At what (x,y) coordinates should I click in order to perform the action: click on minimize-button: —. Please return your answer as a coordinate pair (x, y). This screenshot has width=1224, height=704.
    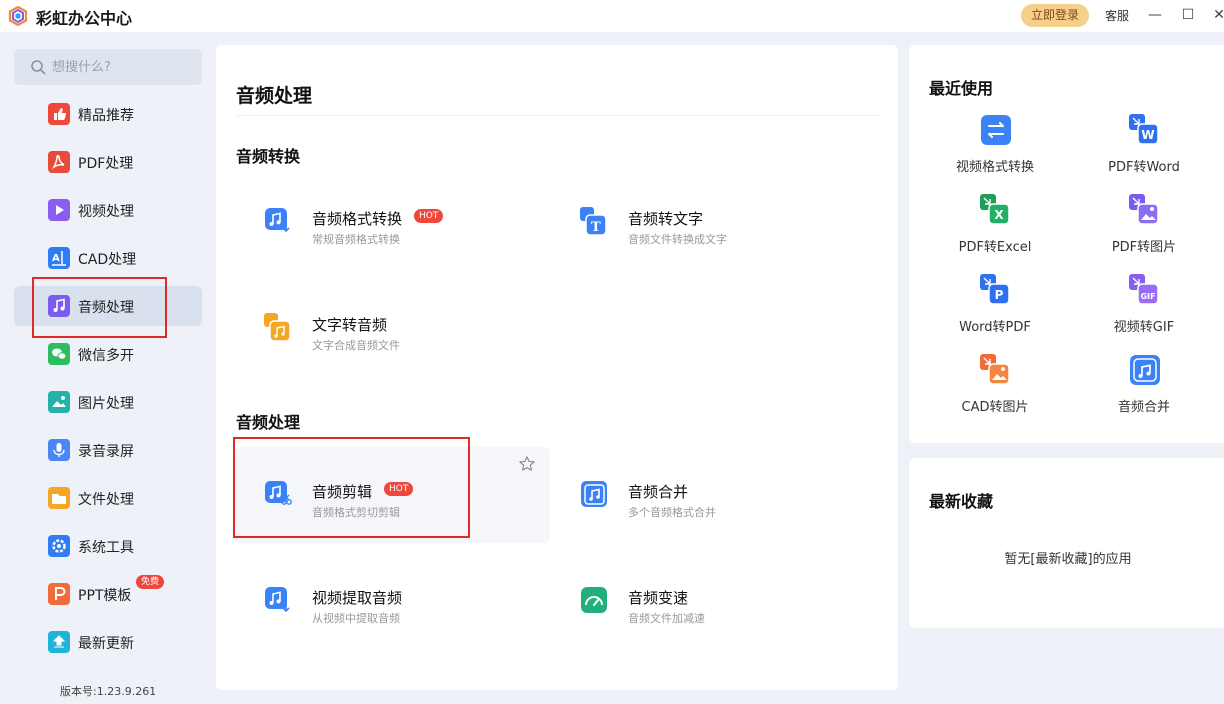
    Looking at the image, I should click on (1155, 15).